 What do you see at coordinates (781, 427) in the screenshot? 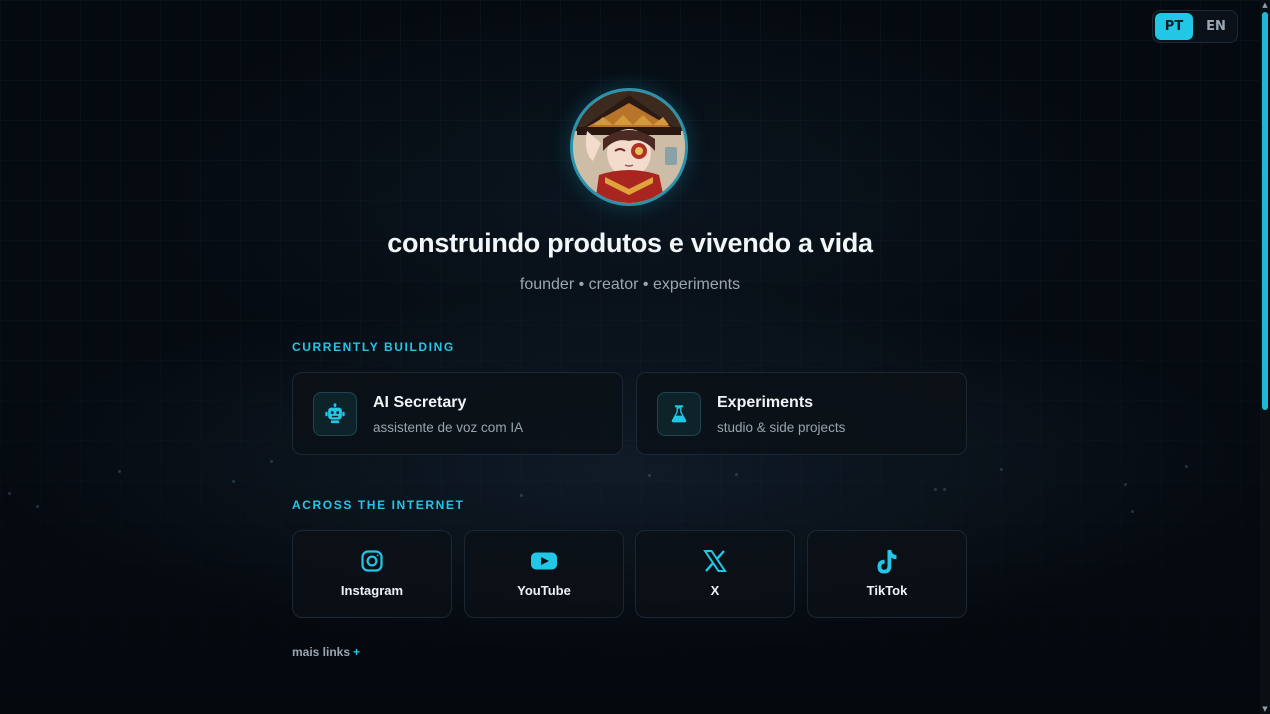
I see `card-subtitle: studio & side projects` at bounding box center [781, 427].